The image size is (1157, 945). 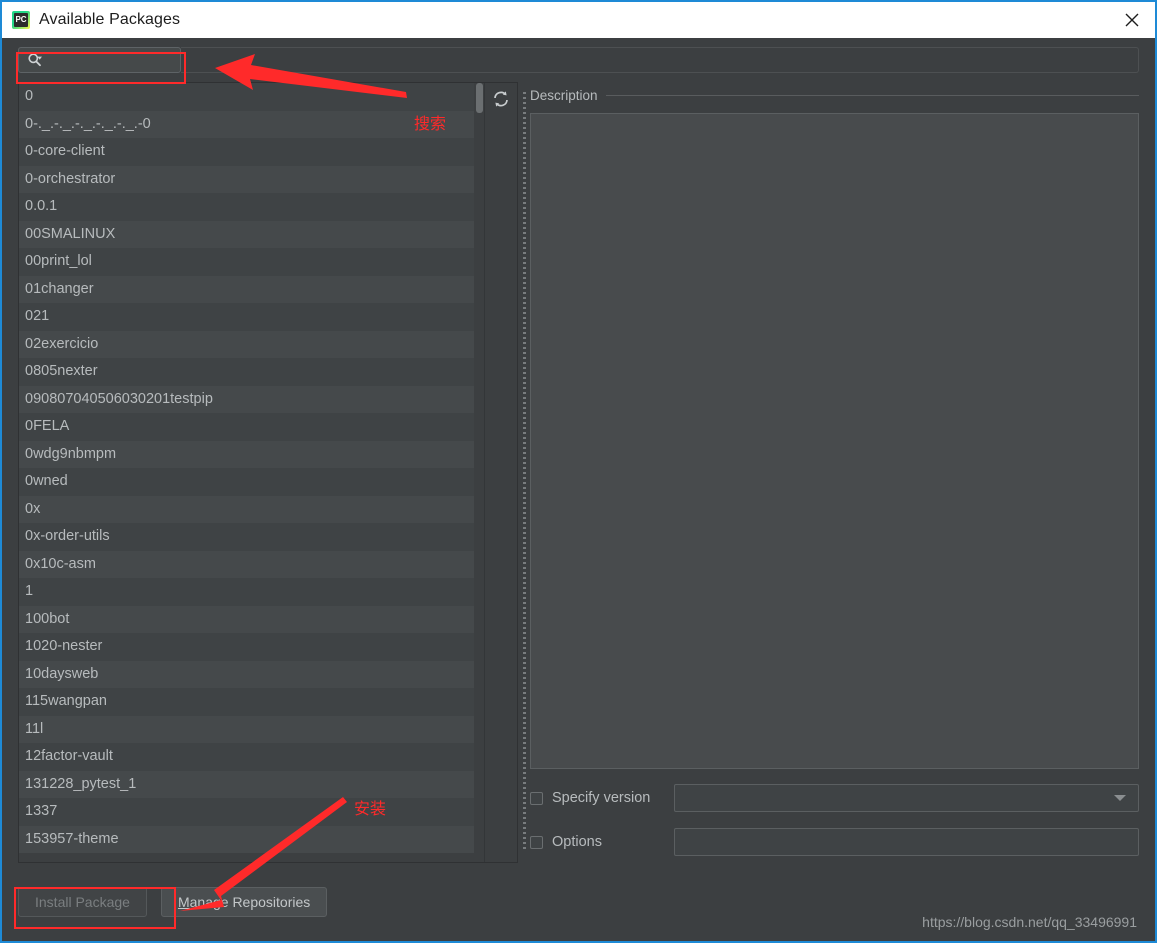 I want to click on search-input, so click(x=111, y=60).